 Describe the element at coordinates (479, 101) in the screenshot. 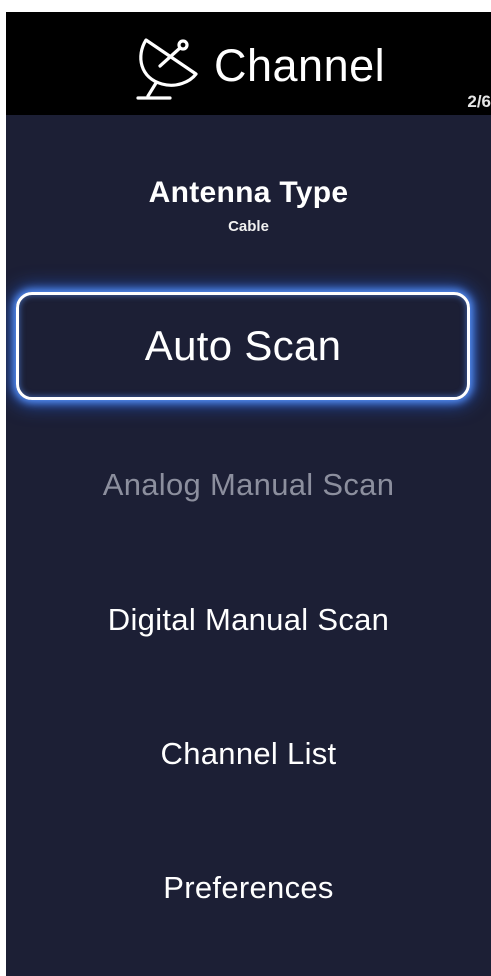

I see `page-indicator: 2/6` at that location.